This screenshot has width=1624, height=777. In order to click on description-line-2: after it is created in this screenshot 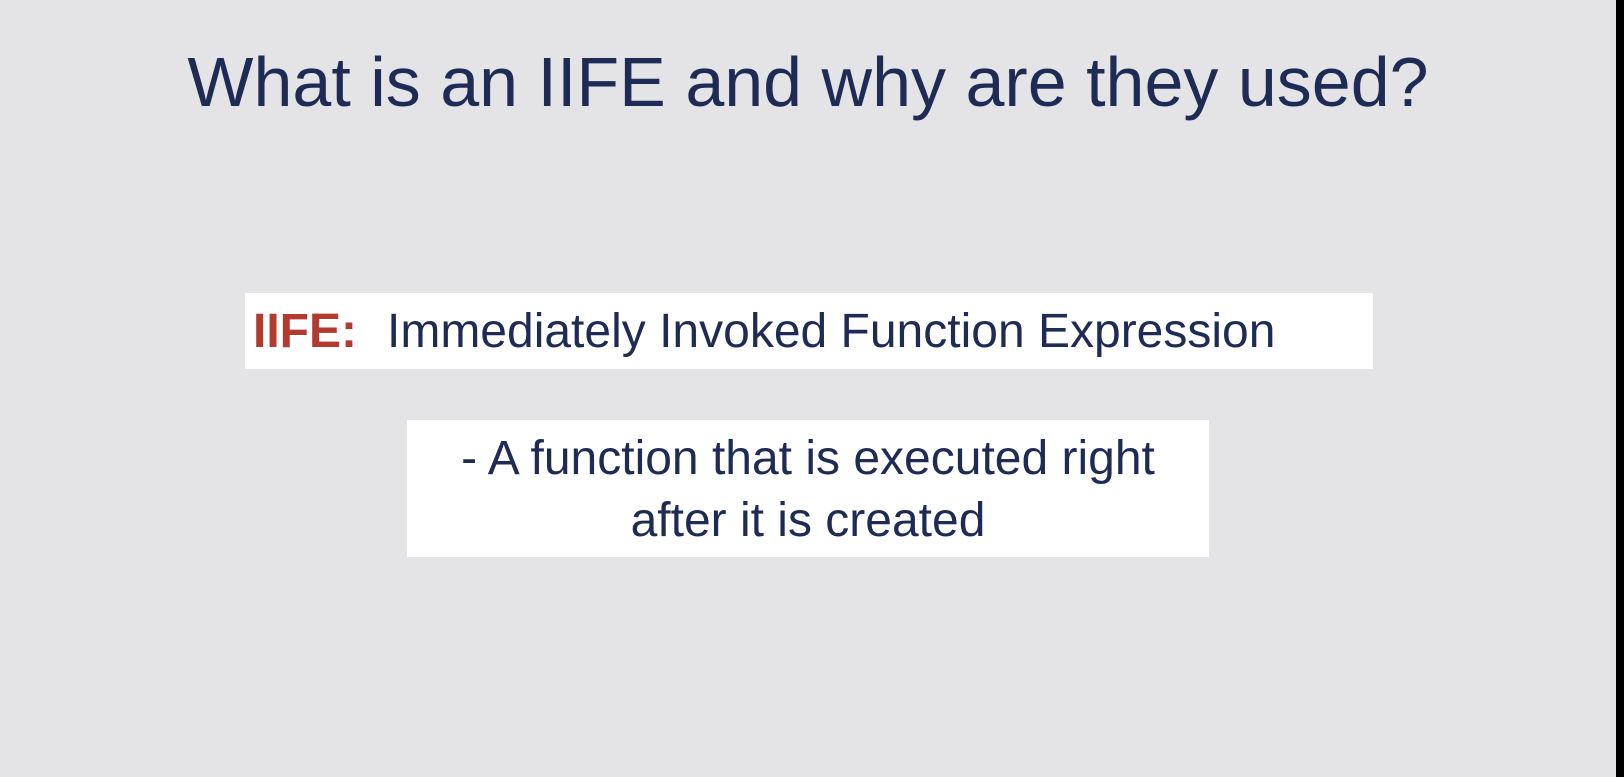, I will do `click(808, 520)`.